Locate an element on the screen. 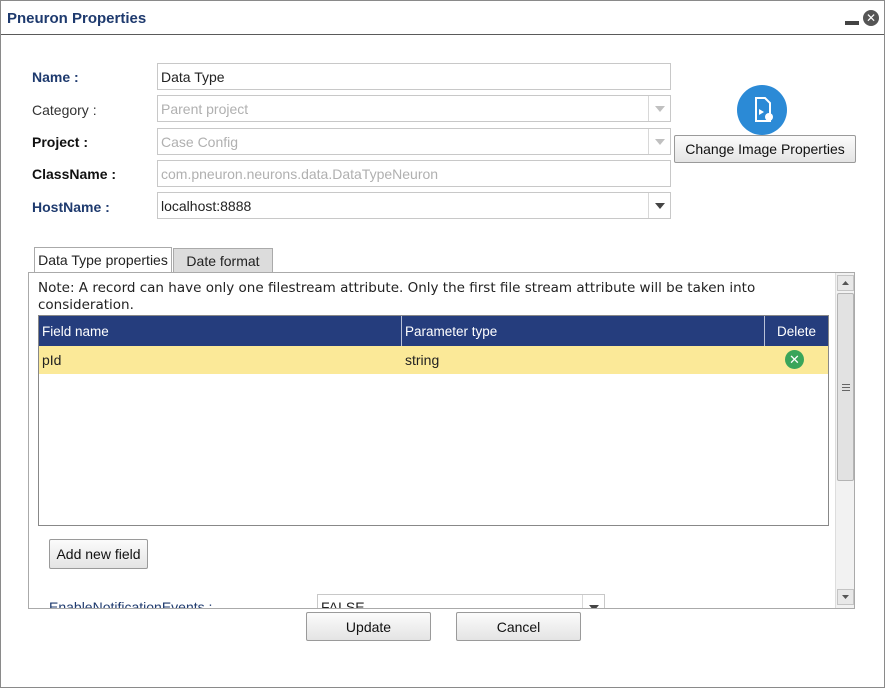 The width and height of the screenshot is (885, 688). enable-notification-events-label: EnableNotificationEvents : is located at coordinates (131, 604).